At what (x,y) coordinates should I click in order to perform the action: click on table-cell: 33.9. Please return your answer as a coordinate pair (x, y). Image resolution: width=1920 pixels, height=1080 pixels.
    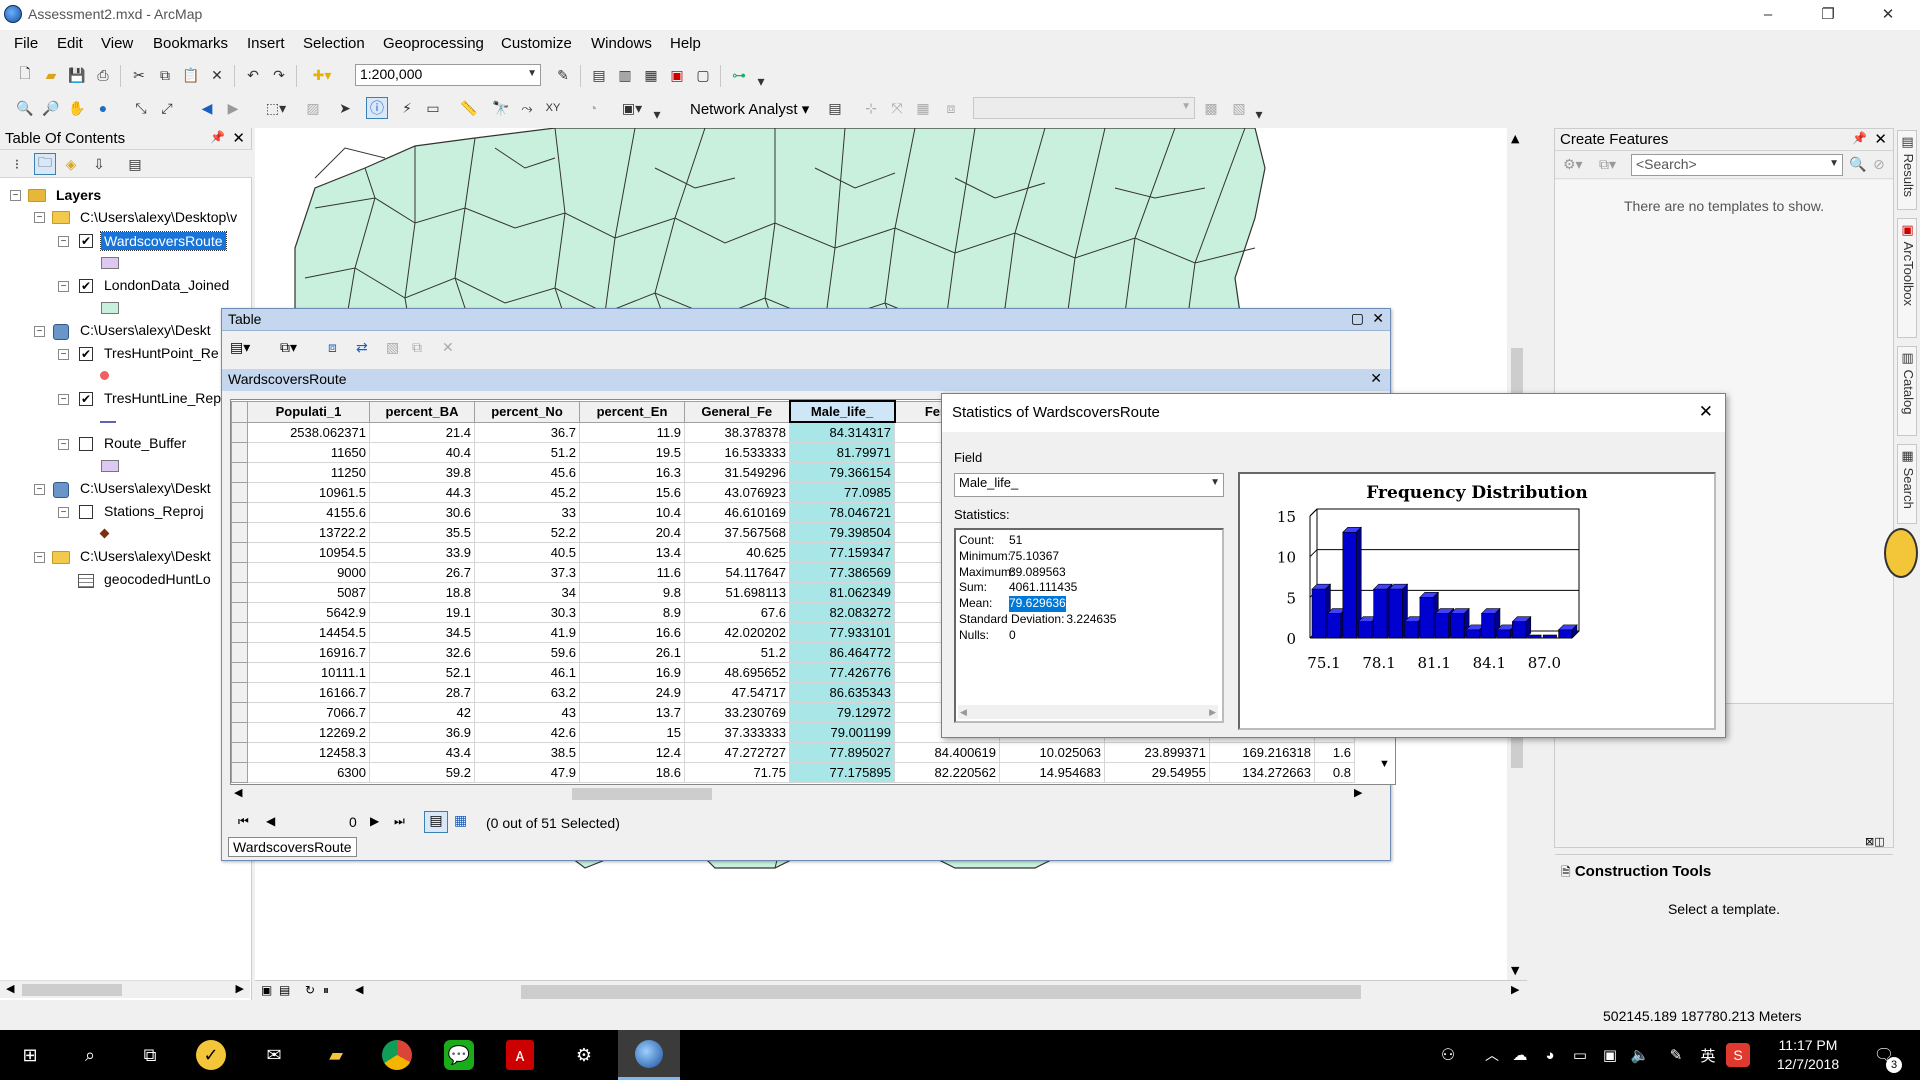
    Looking at the image, I should click on (422, 552).